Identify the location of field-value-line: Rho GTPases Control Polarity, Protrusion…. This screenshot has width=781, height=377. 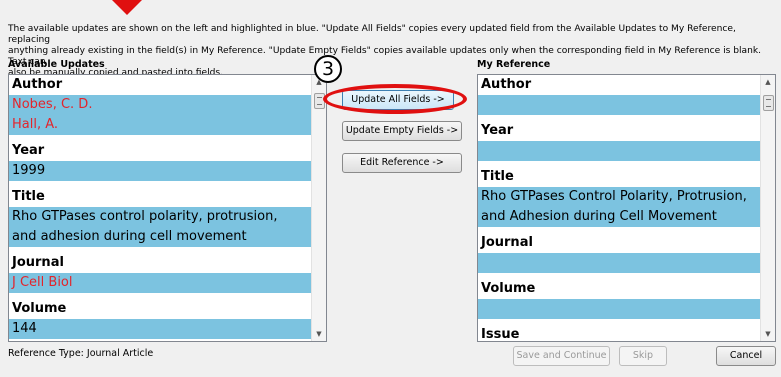
(614, 196).